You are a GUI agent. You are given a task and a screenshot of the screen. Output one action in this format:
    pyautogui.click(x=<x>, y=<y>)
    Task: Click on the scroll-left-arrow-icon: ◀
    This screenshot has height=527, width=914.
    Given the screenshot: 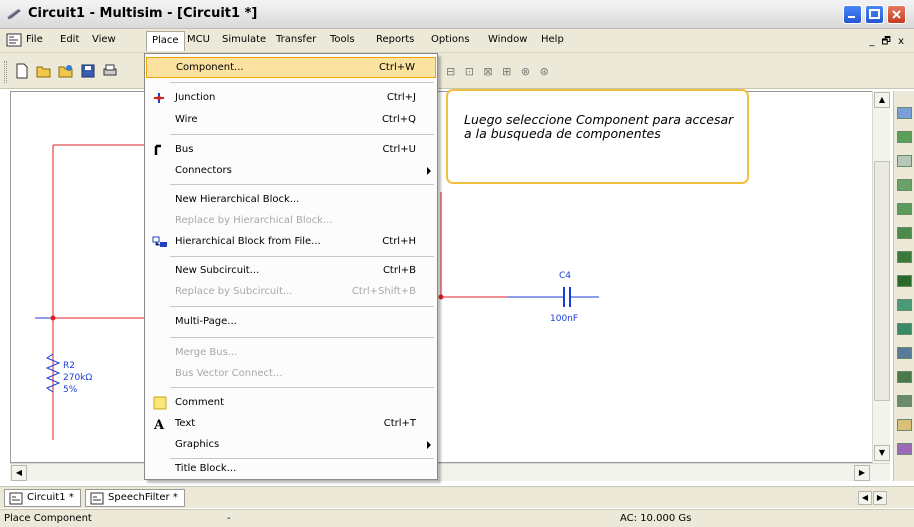 What is the action you would take?
    pyautogui.click(x=19, y=473)
    